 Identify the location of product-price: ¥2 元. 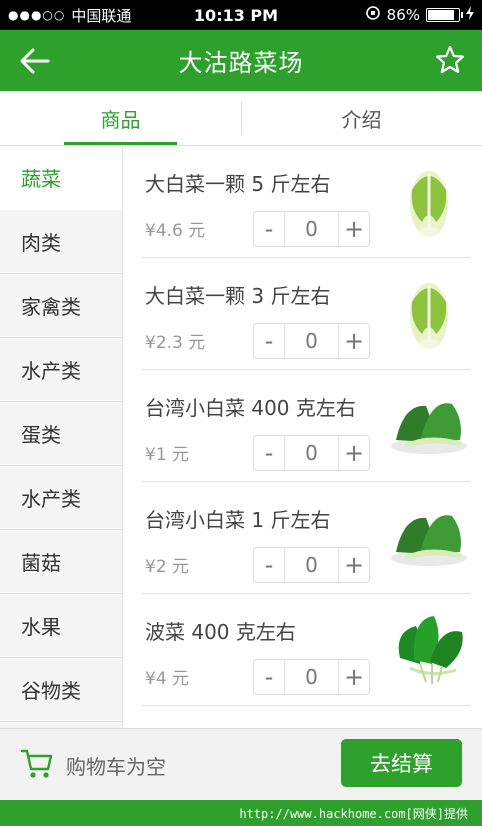
(167, 567).